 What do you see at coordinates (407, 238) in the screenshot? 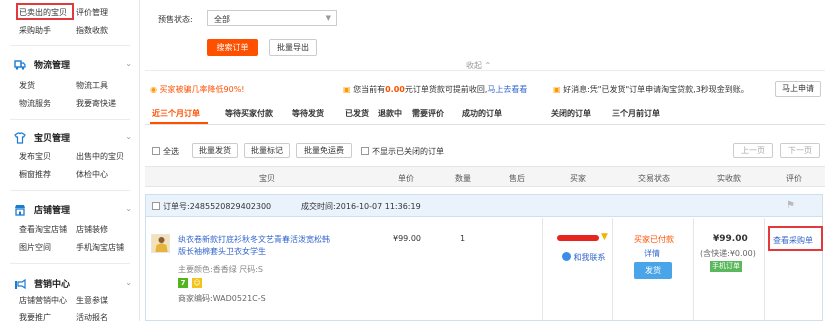
I see `item-price: ¥99.00` at bounding box center [407, 238].